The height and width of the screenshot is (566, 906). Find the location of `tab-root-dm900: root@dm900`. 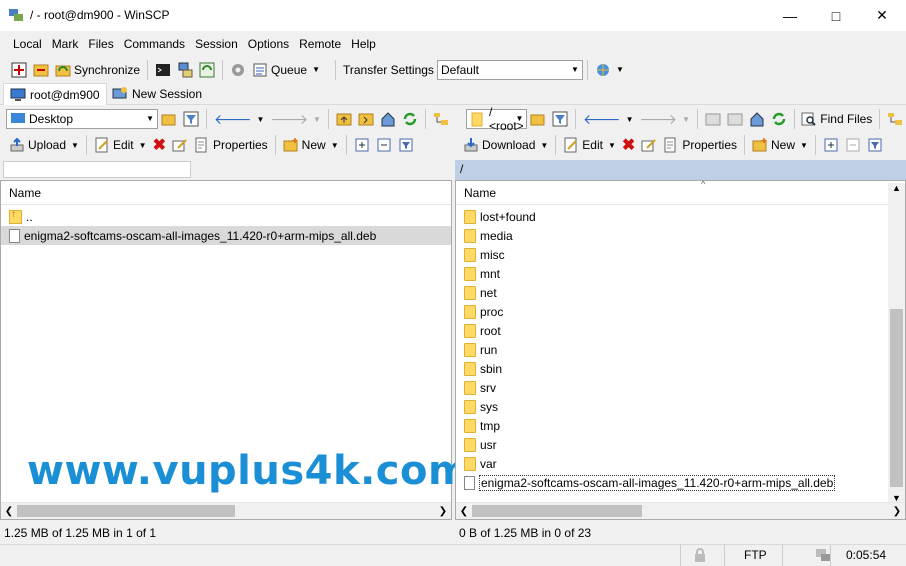

tab-root-dm900: root@dm900 is located at coordinates (55, 94).